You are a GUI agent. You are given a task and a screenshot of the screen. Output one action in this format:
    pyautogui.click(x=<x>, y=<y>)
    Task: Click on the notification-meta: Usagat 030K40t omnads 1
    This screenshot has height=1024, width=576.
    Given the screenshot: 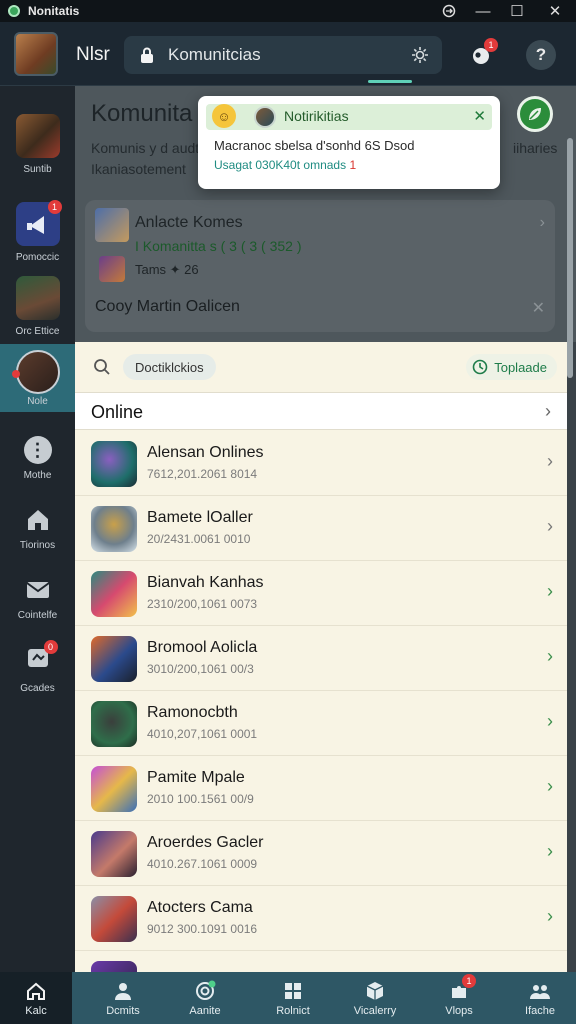 What is the action you would take?
    pyautogui.click(x=285, y=165)
    